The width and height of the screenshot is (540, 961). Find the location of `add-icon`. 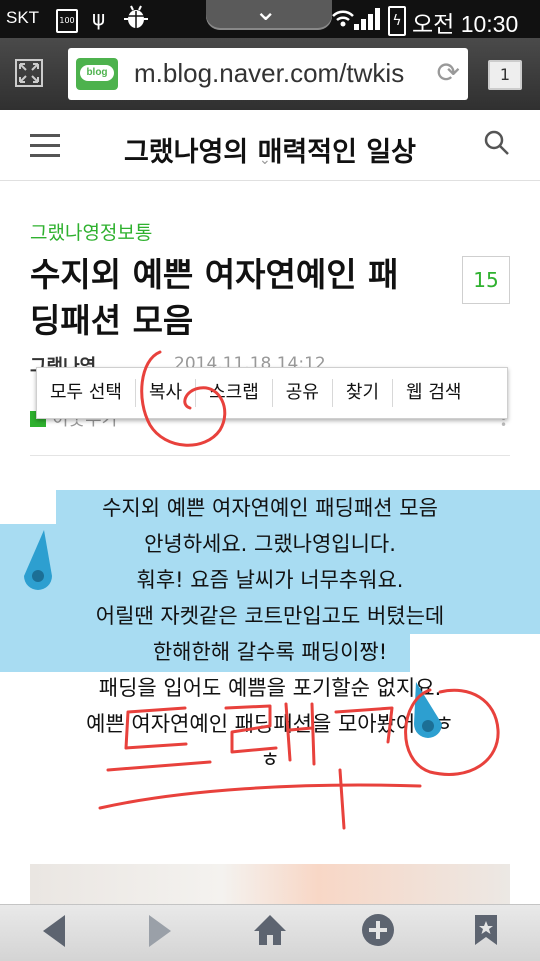

add-icon is located at coordinates (378, 933).